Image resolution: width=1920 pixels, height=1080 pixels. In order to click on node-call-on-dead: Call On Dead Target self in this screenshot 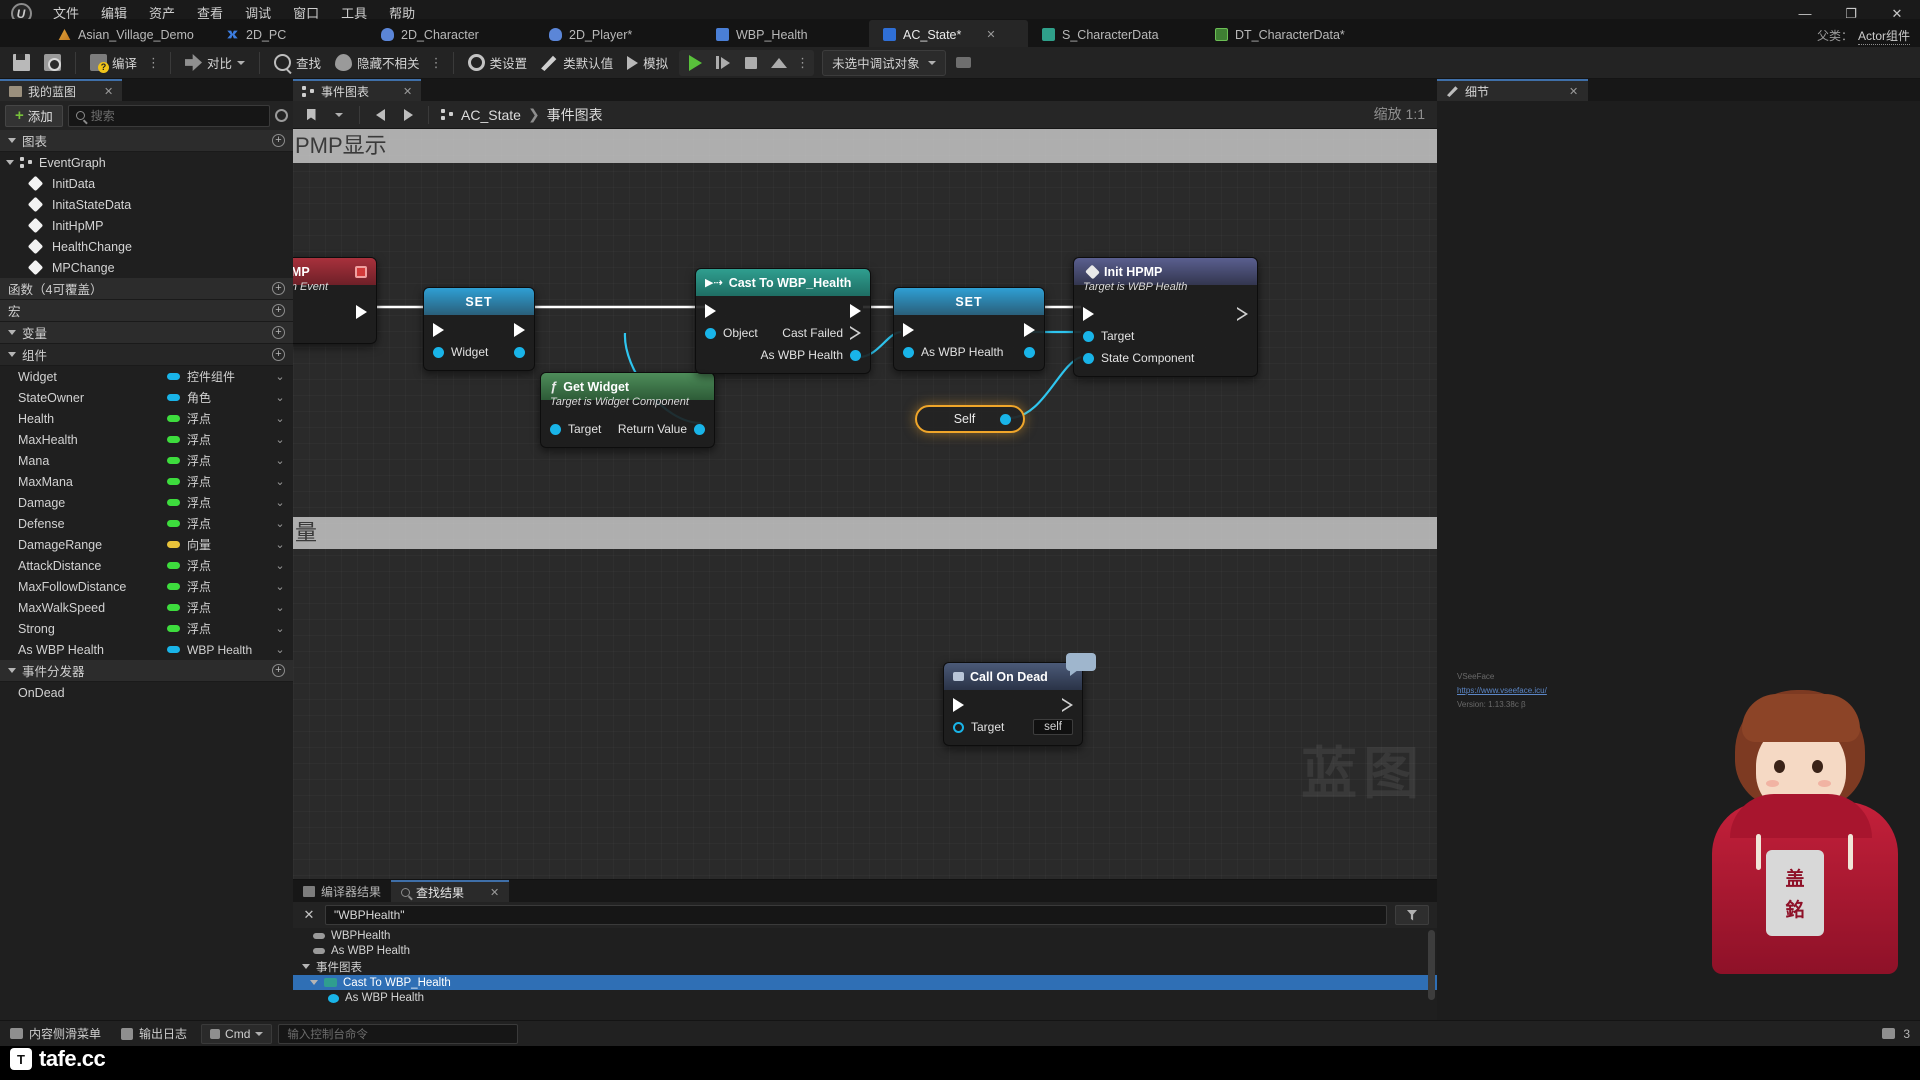, I will do `click(1013, 704)`.